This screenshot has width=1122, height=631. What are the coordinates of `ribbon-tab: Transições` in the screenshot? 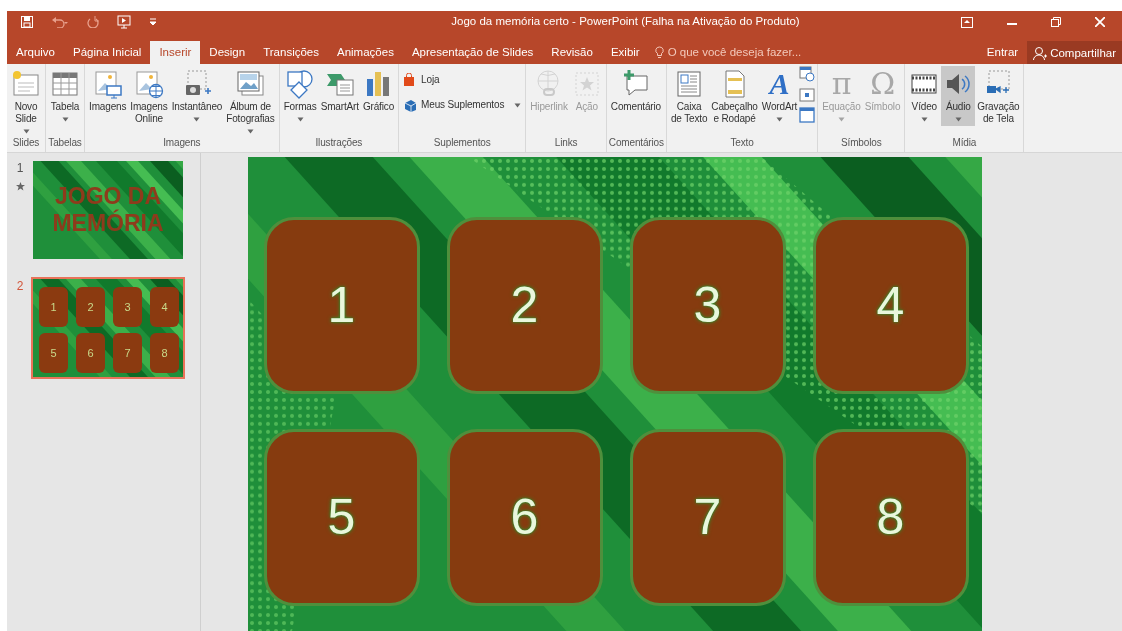 It's located at (291, 52).